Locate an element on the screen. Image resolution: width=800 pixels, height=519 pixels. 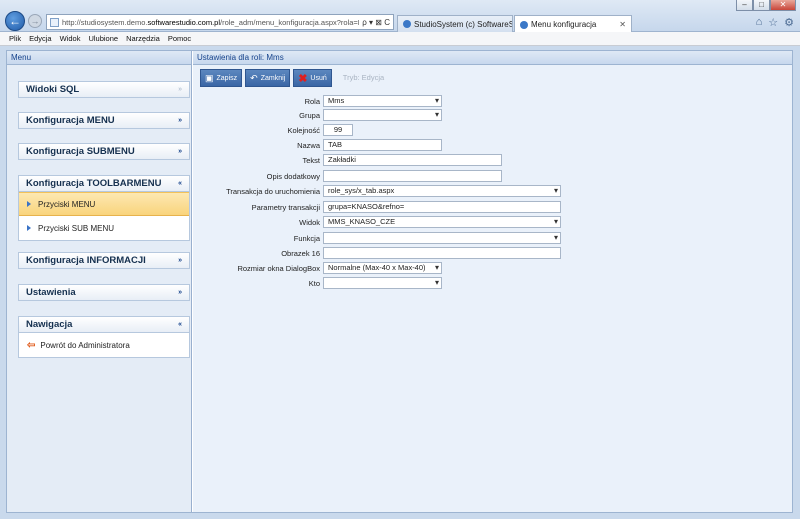
tekst-input: Zakładki is located at coordinates (412, 160).